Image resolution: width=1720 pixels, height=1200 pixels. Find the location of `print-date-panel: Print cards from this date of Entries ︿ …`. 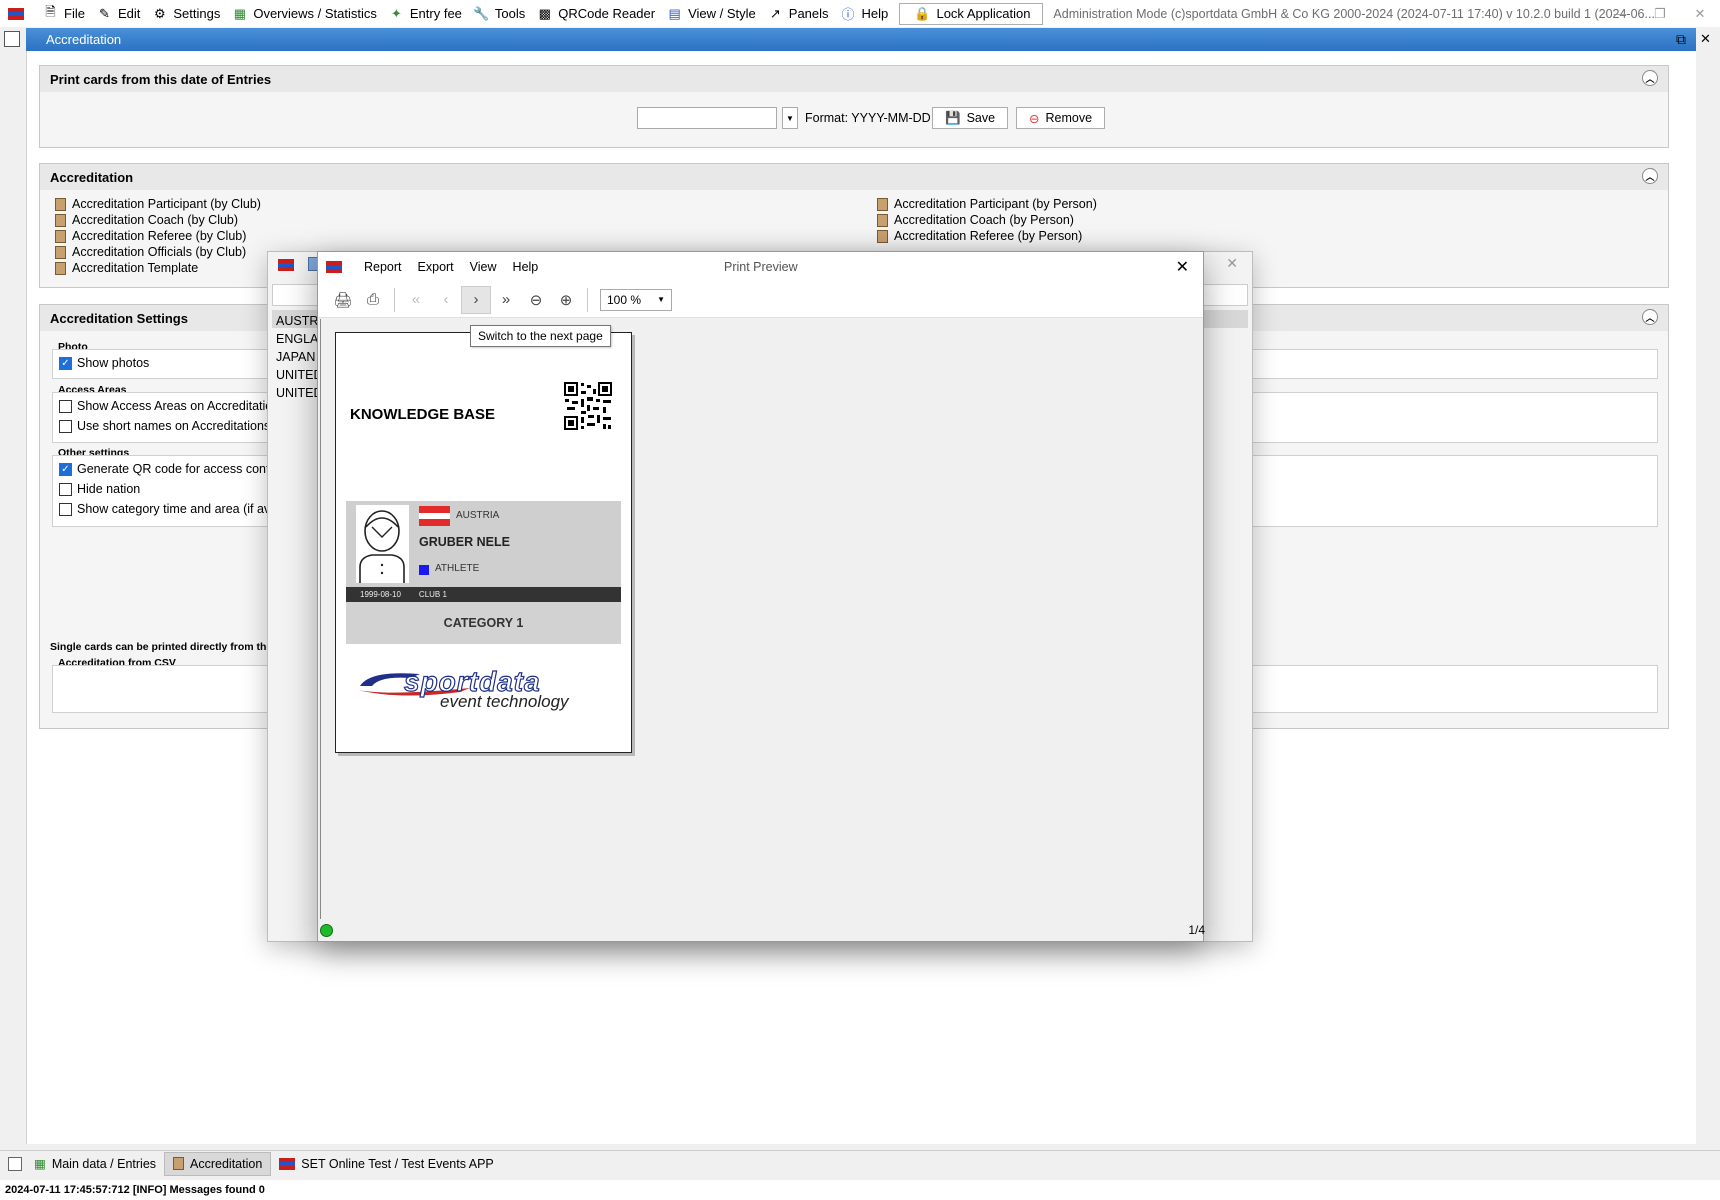

print-date-panel: Print cards from this date of Entries ︿ … is located at coordinates (854, 106).